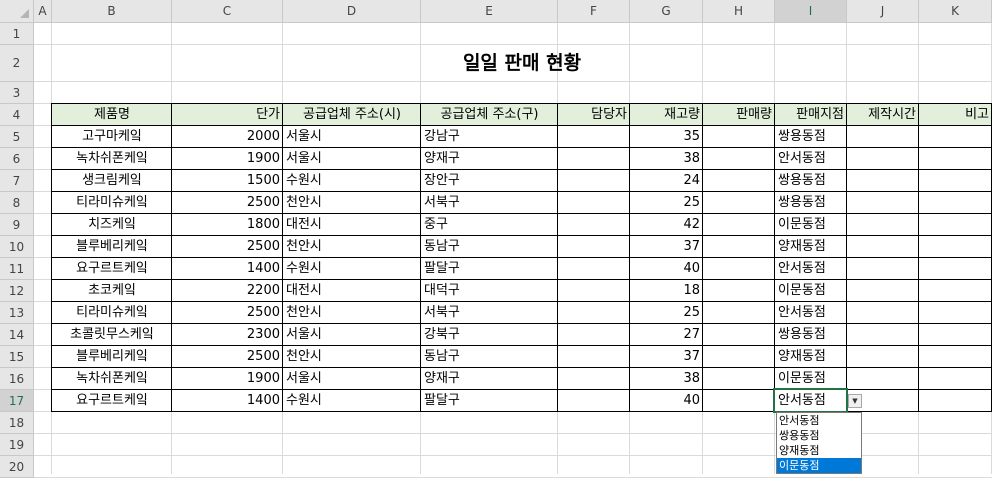 This screenshot has height=478, width=992. I want to click on table-header-cell: 제품명, so click(112, 115).